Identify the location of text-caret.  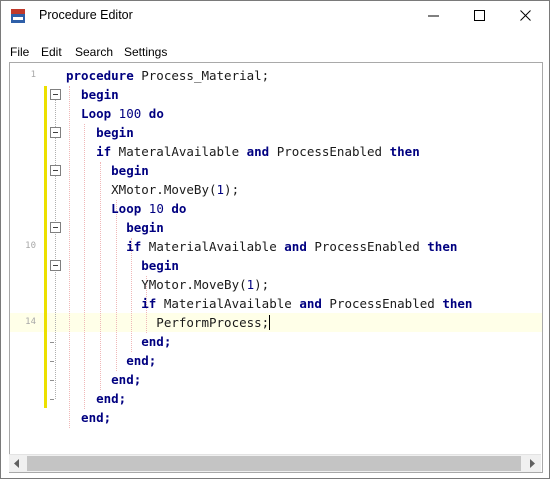
(270, 322).